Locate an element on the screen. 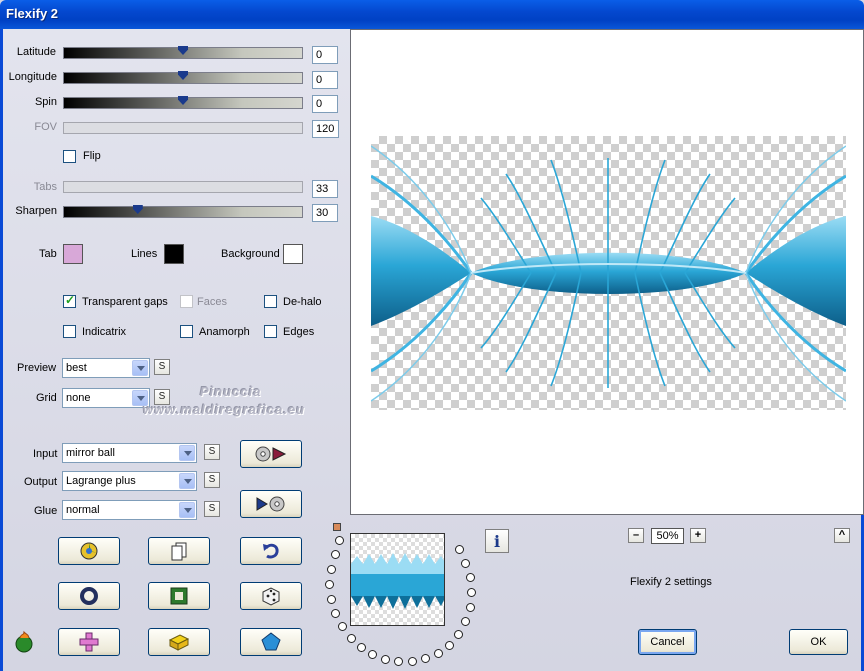  transparent-gaps-checkbox: ✓ is located at coordinates (69, 300).